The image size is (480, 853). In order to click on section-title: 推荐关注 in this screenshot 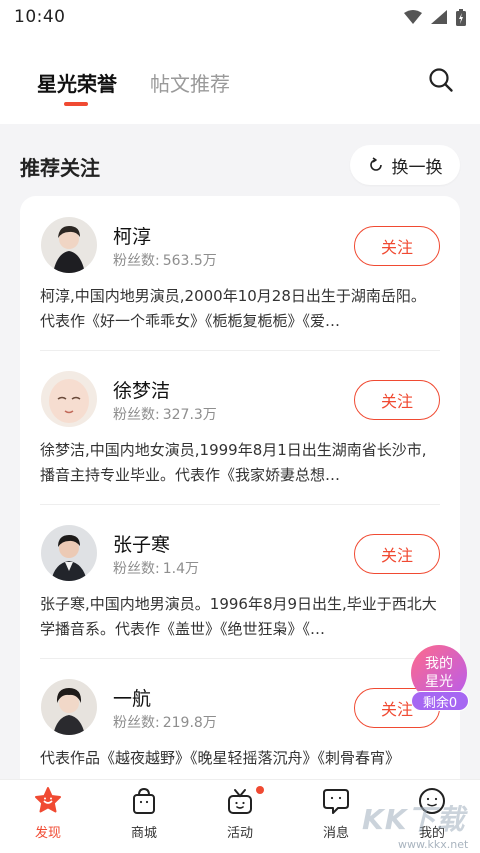, I will do `click(60, 168)`.